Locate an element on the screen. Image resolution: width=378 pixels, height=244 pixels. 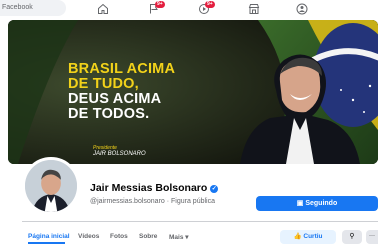
headline-line-4: DE TODOS. is located at coordinates (109, 114).